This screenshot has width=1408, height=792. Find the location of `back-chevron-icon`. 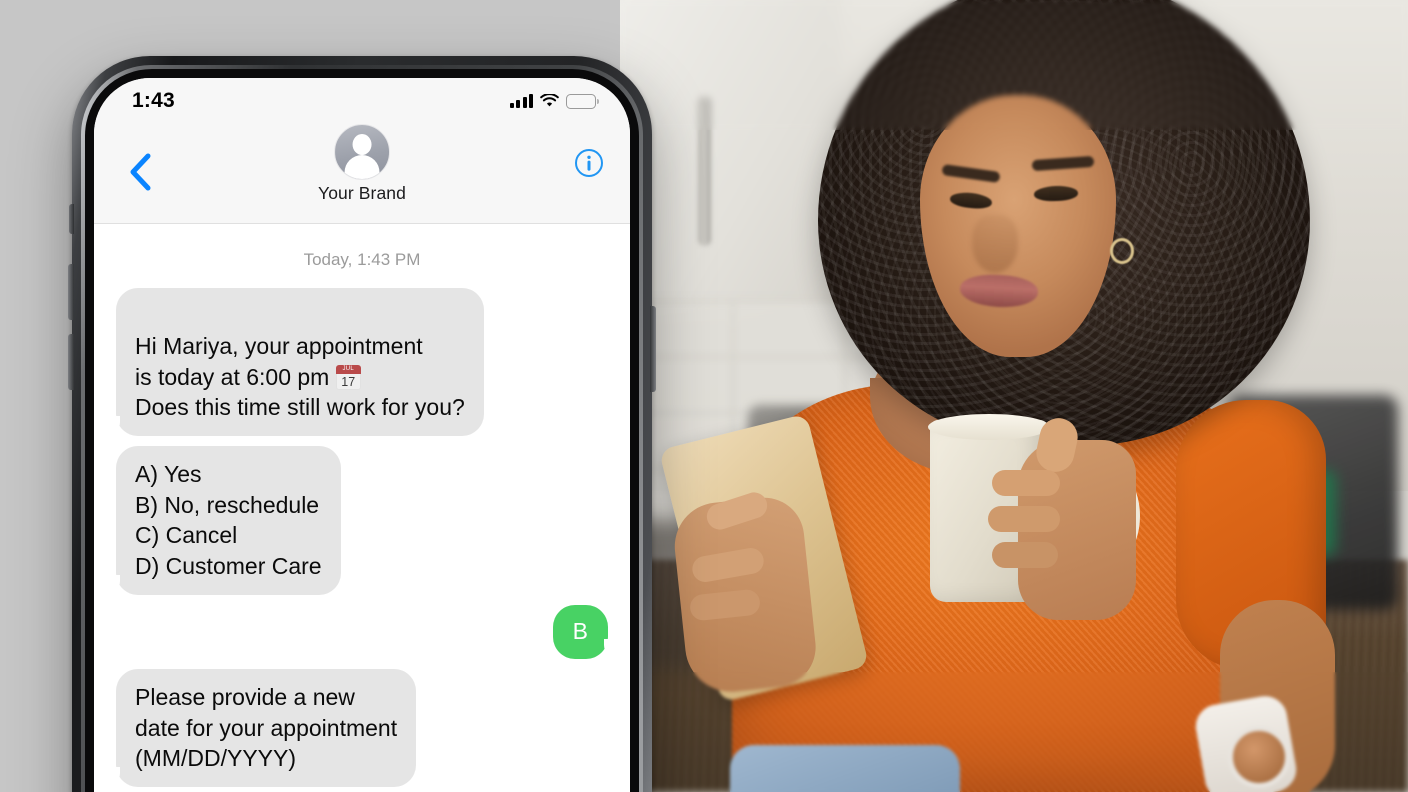

back-chevron-icon is located at coordinates (140, 172).